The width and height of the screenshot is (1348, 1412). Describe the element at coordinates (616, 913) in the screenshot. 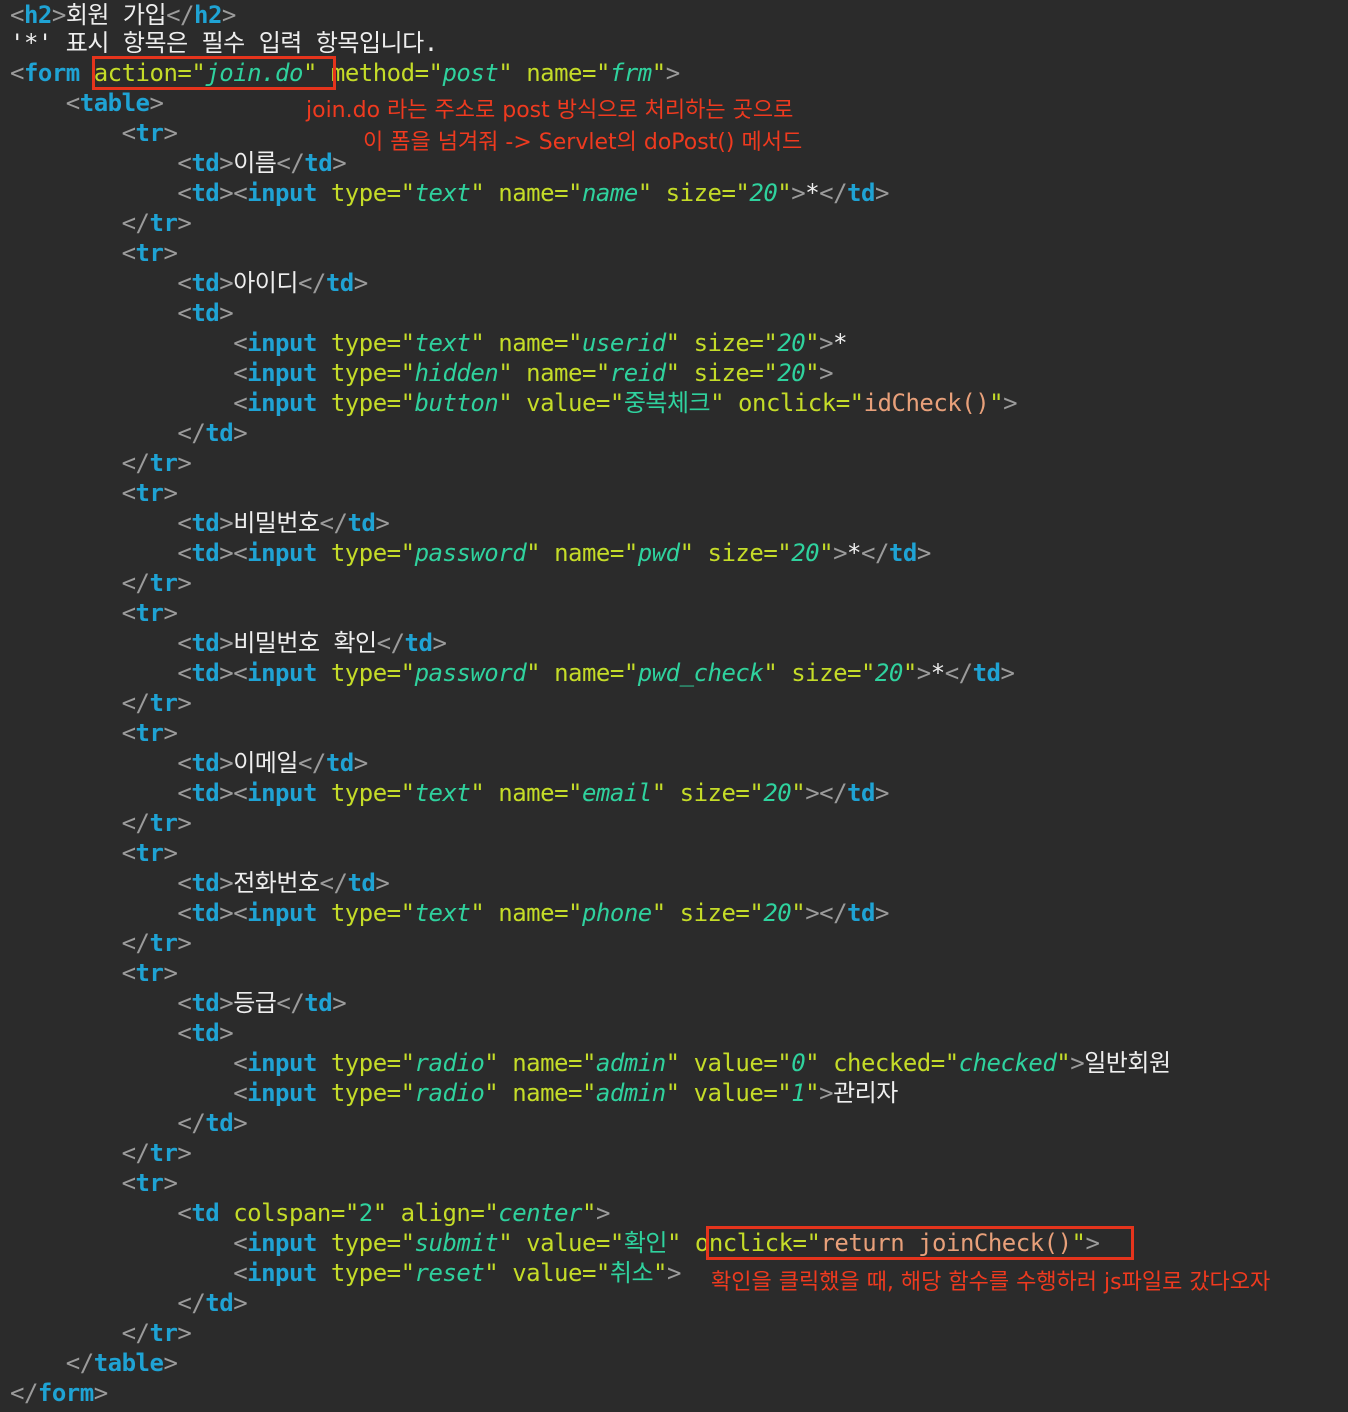

I see `name-value: phone` at that location.